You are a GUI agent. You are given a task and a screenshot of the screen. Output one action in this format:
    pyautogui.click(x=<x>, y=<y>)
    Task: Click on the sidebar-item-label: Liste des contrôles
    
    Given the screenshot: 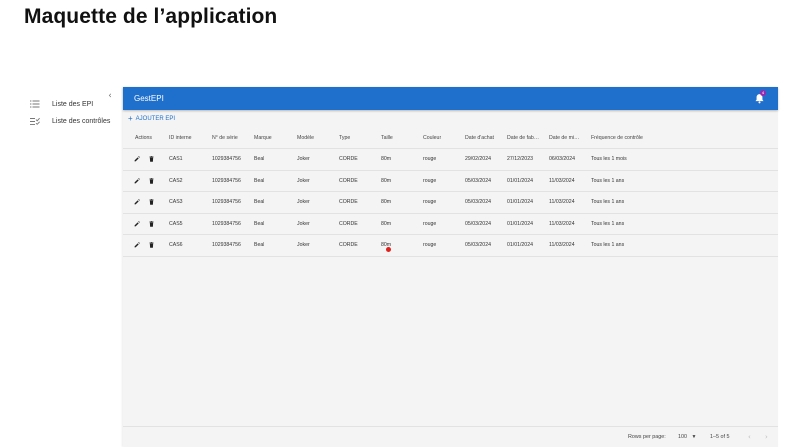 What is the action you would take?
    pyautogui.click(x=81, y=121)
    